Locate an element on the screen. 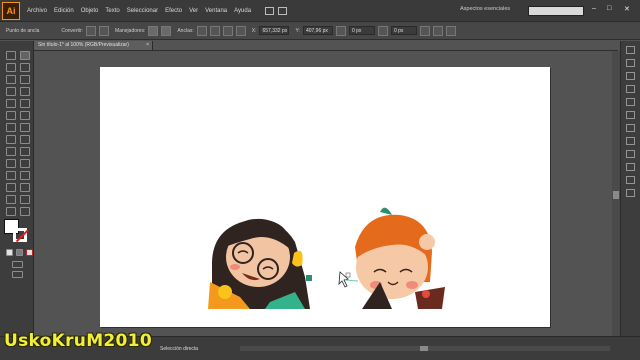 The height and width of the screenshot is (360, 640). vertical-scrollbar is located at coordinates (616, 193).